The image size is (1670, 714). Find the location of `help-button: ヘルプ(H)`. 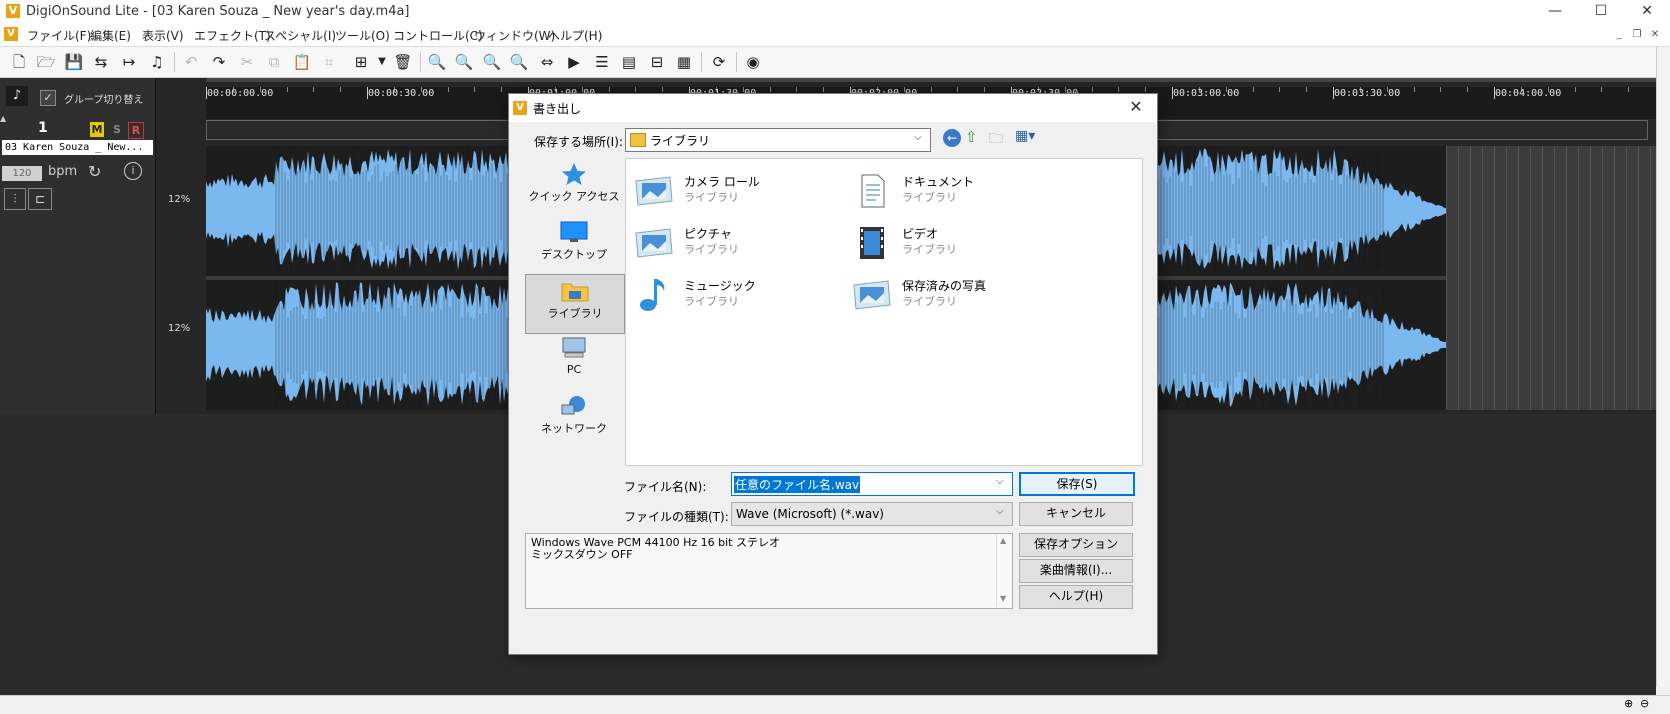

help-button: ヘルプ(H) is located at coordinates (1076, 597).